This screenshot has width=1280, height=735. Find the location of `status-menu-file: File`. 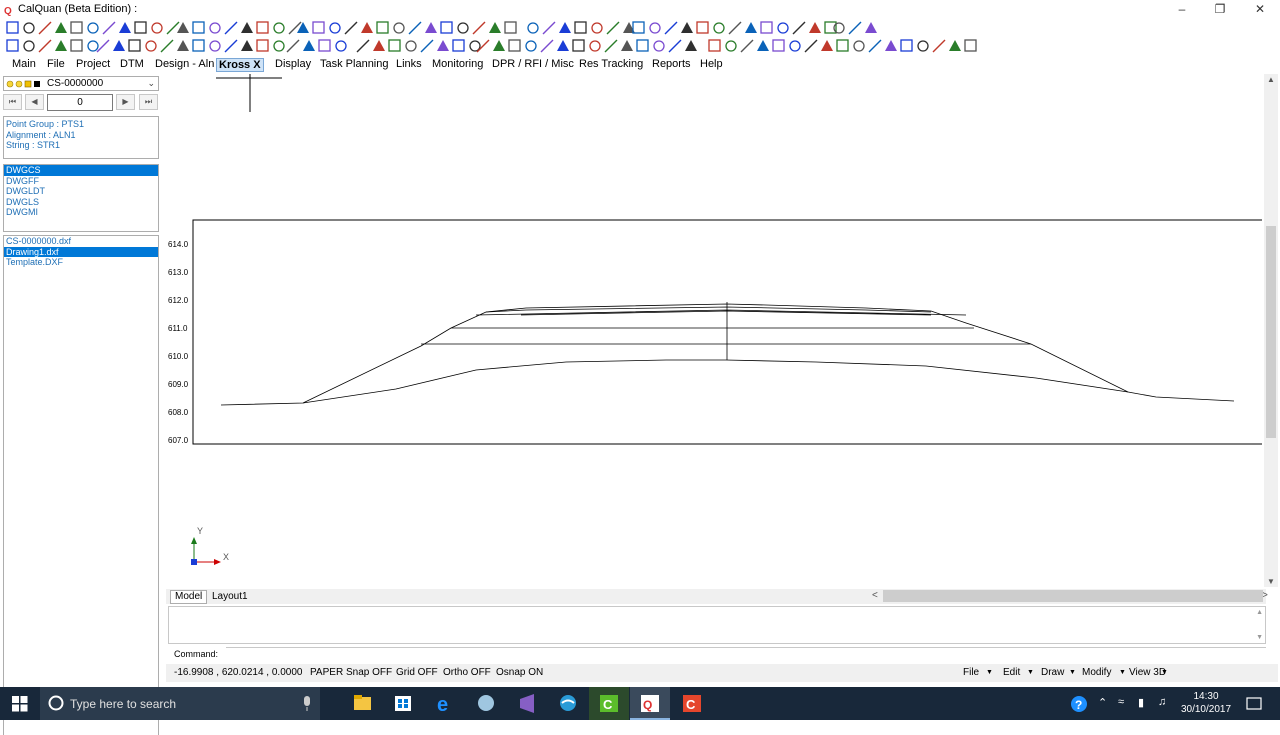

status-menu-file: File is located at coordinates (971, 672).